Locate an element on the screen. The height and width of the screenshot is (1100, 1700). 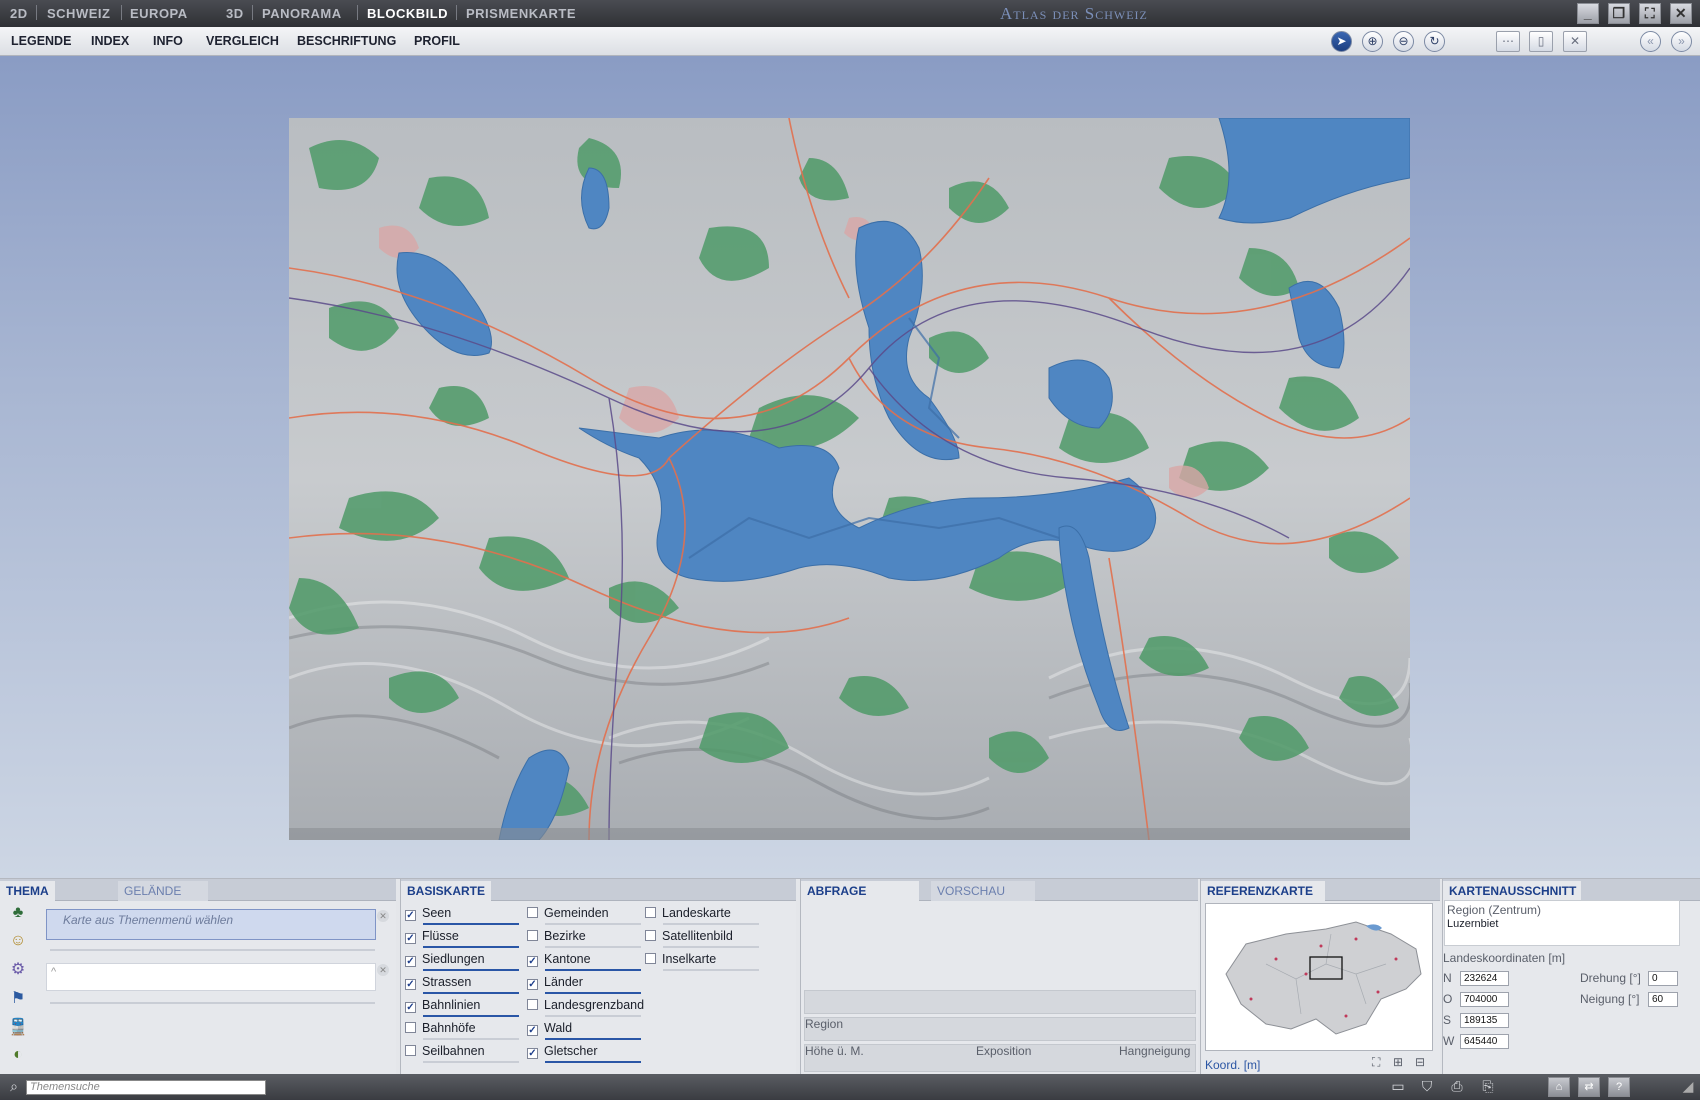
layer-checkbox-row: Satellitenbild is located at coordinates (689, 936).